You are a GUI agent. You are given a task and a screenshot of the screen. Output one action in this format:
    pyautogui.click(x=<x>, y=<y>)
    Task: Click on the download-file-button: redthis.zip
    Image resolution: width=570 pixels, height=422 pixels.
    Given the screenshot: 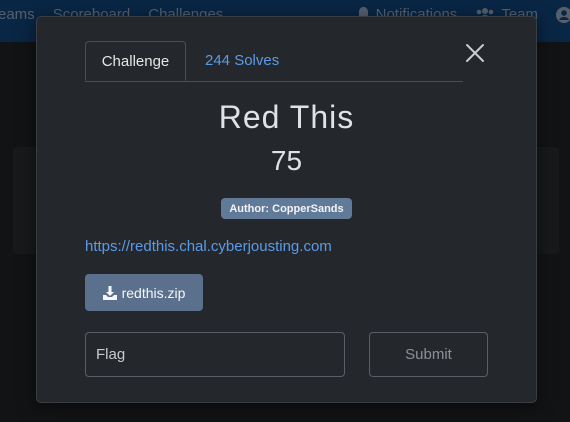 What is the action you would take?
    pyautogui.click(x=144, y=292)
    